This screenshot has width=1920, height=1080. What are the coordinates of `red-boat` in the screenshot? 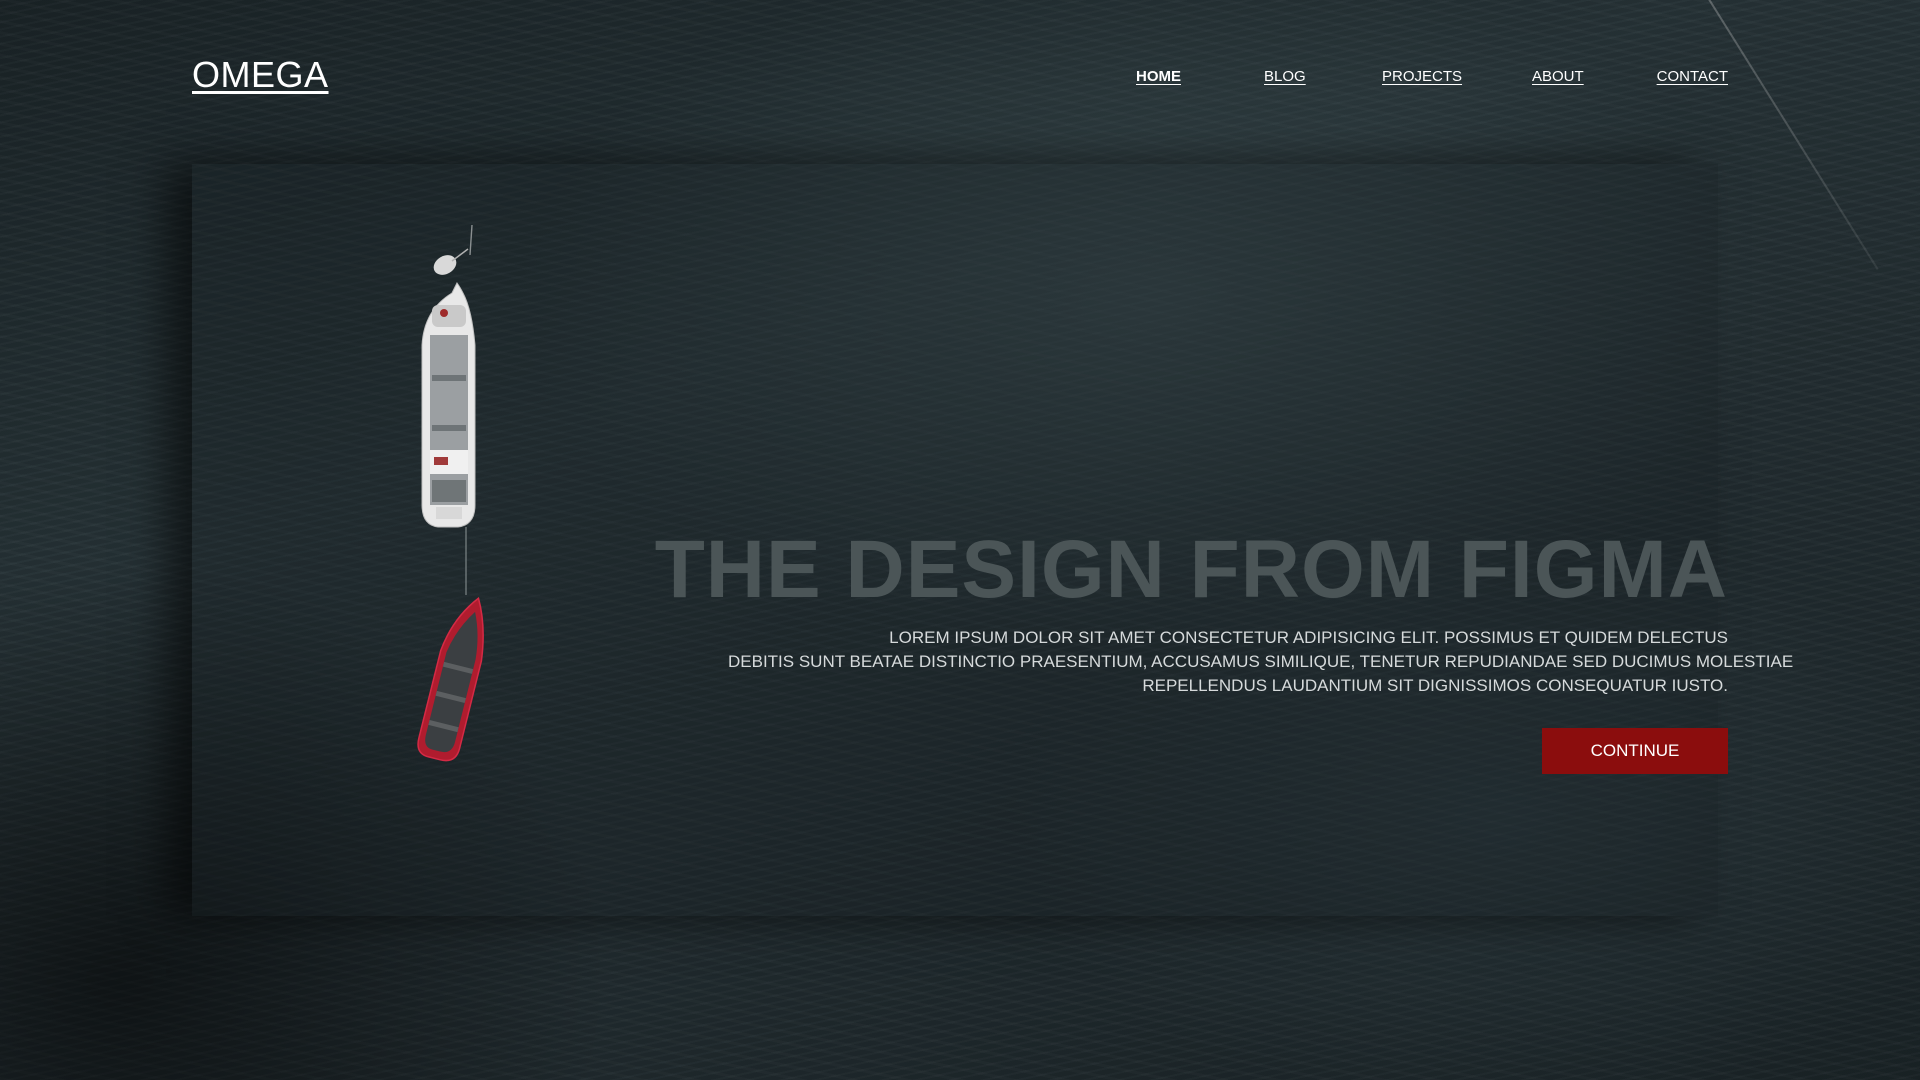 It's located at (450, 679).